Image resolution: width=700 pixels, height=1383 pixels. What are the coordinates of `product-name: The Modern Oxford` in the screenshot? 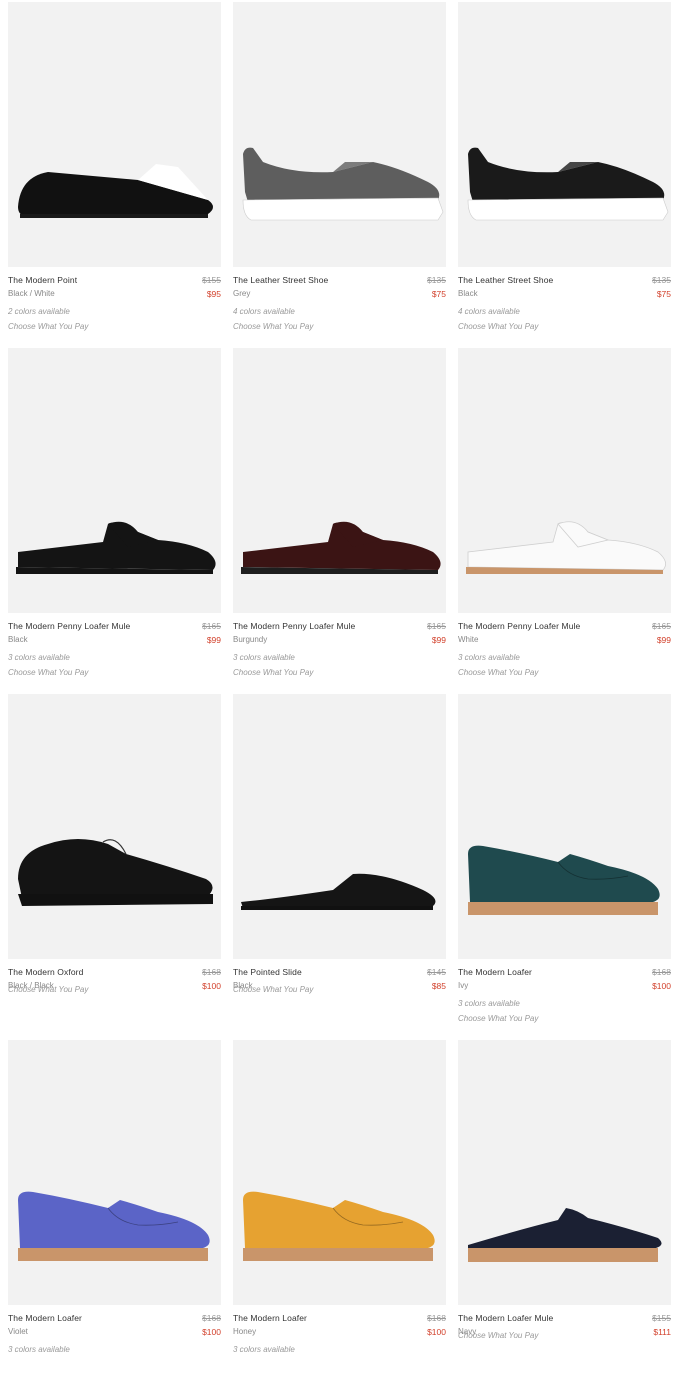 It's located at (45, 972).